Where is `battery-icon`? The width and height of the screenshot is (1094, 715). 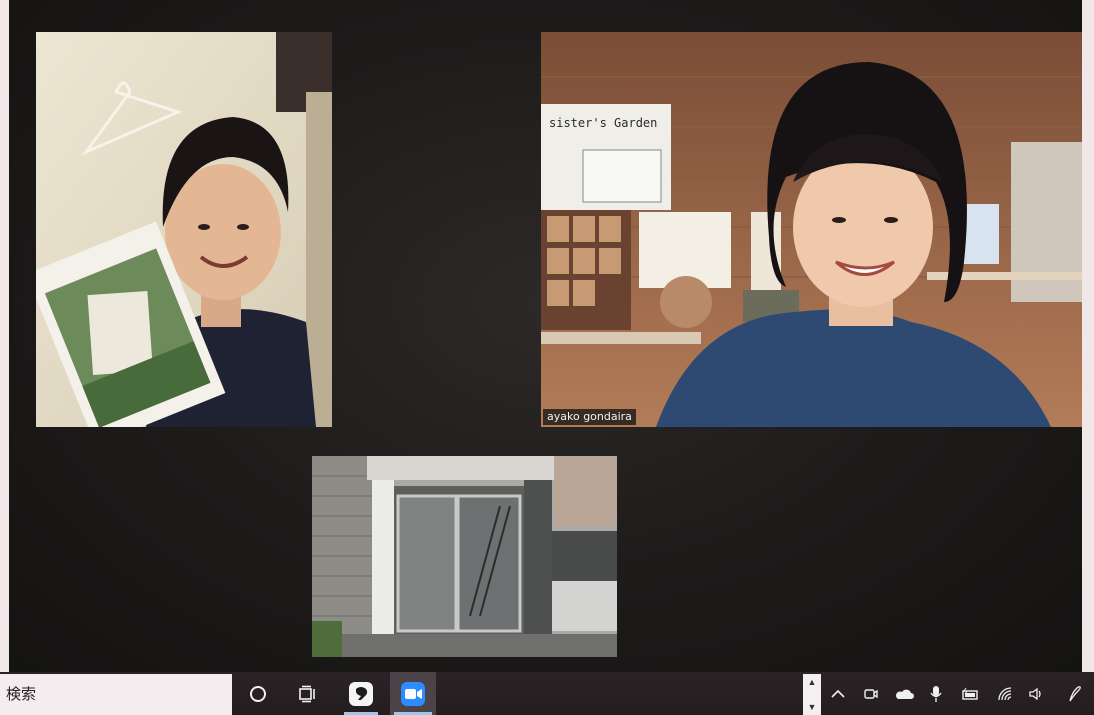
battery-icon is located at coordinates (970, 693).